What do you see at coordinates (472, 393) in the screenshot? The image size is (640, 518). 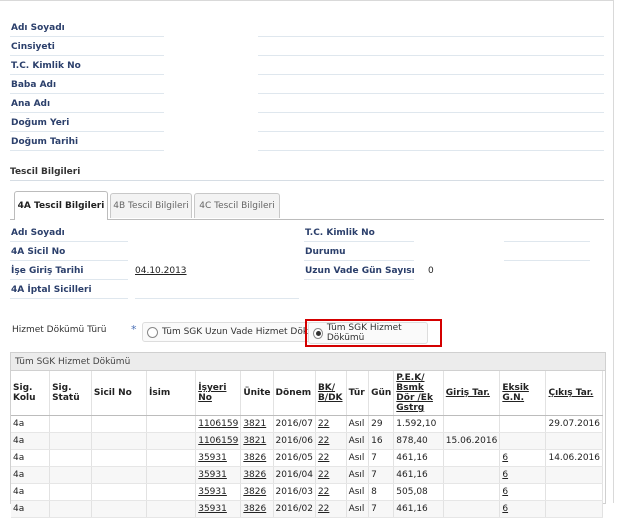 I see `col-giris-tar: Giriş Tar.` at bounding box center [472, 393].